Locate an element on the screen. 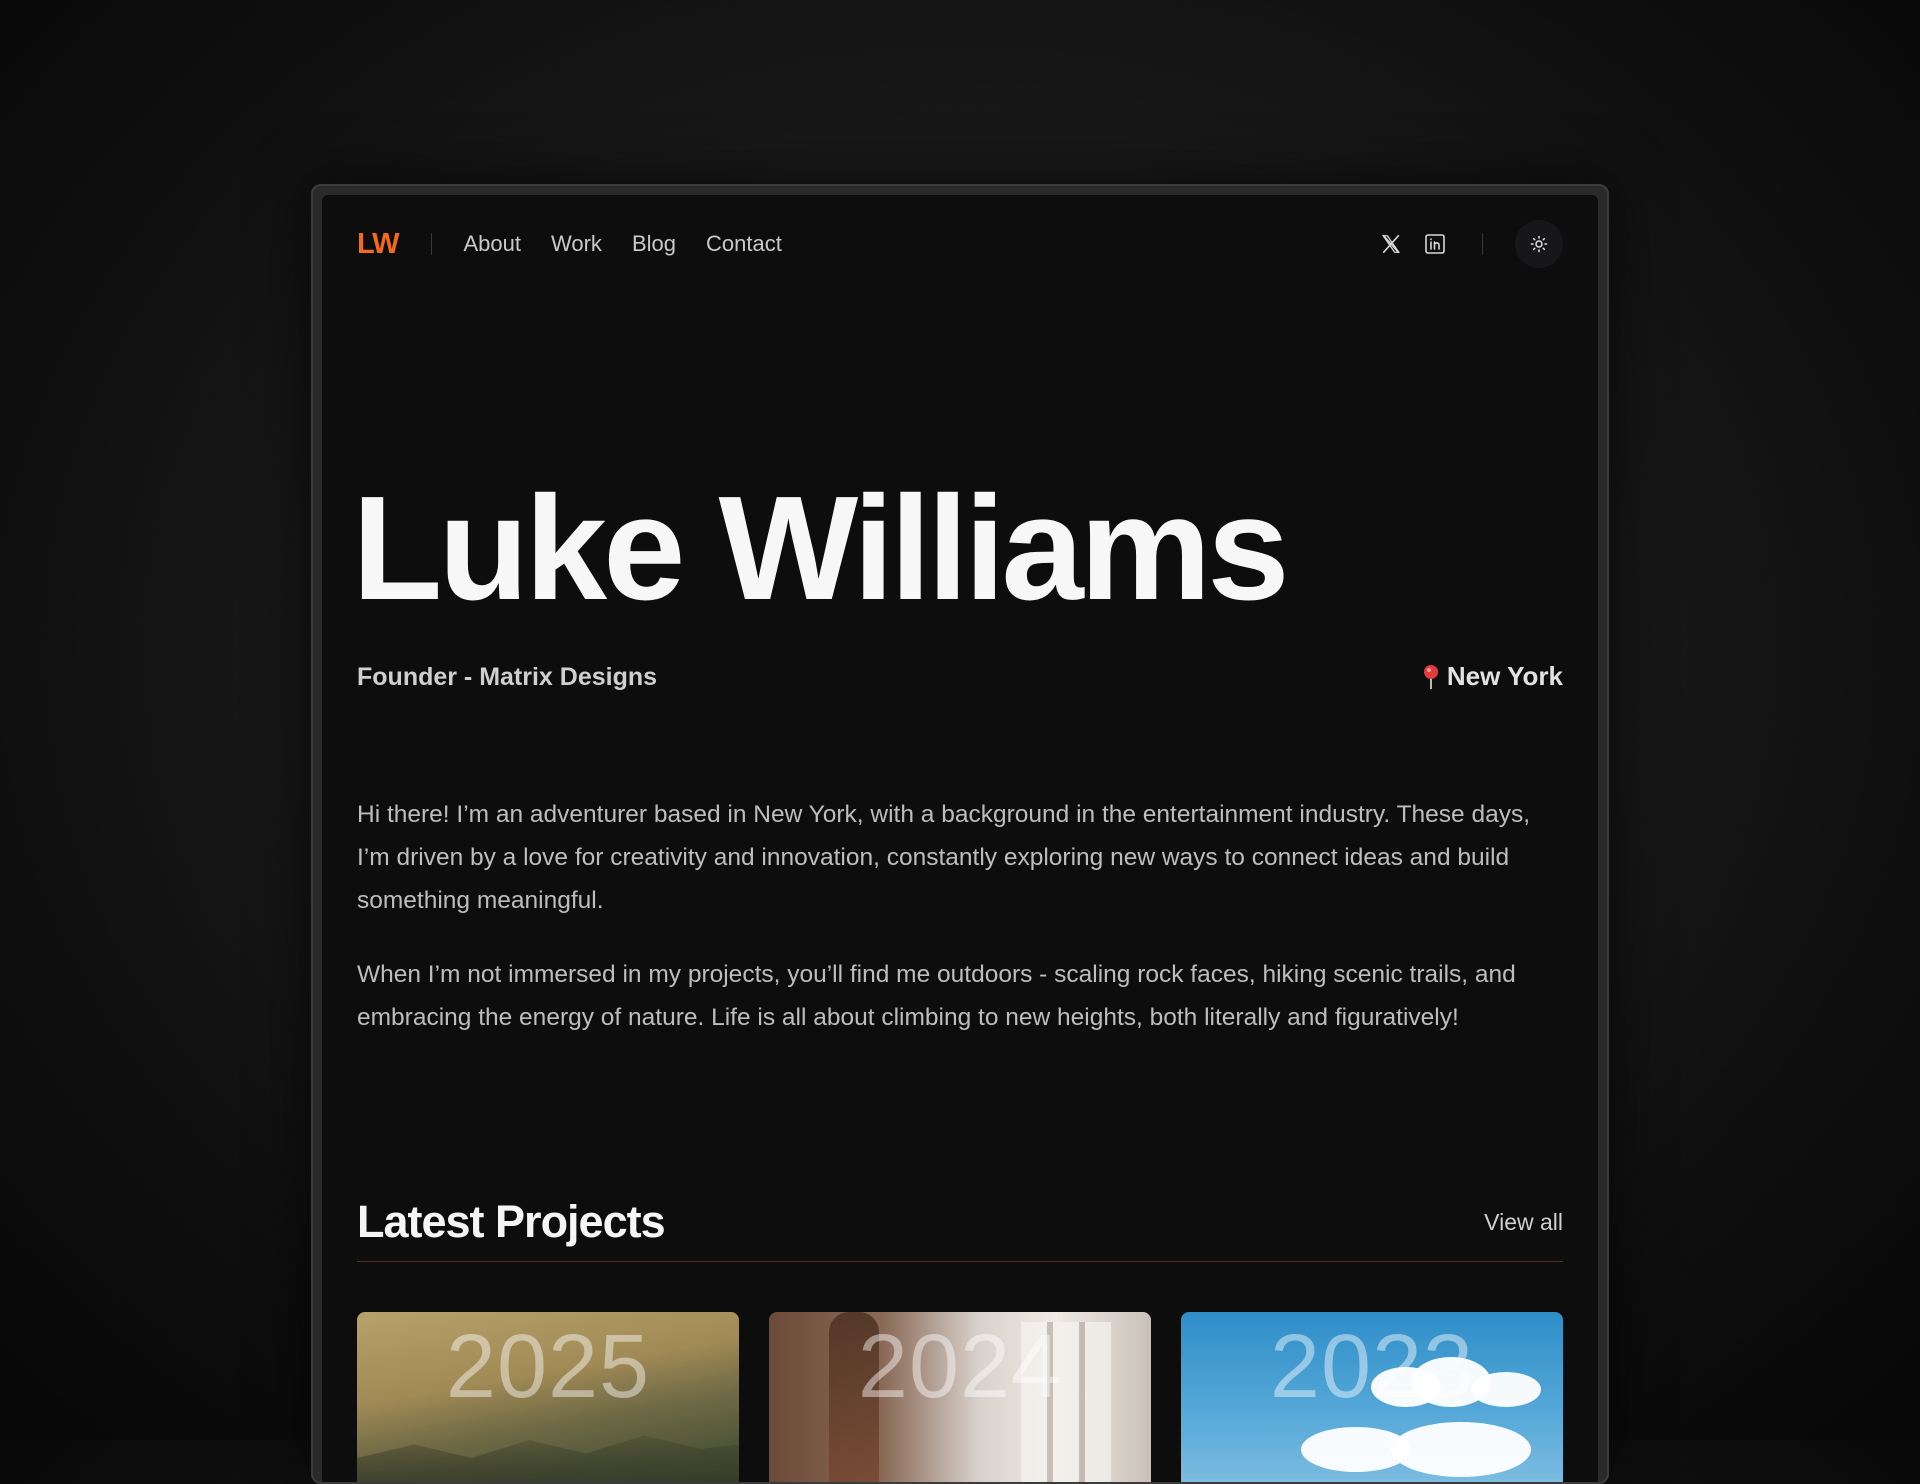 This screenshot has width=1920, height=1484. project-card-2024: 2024 is located at coordinates (960, 1397).